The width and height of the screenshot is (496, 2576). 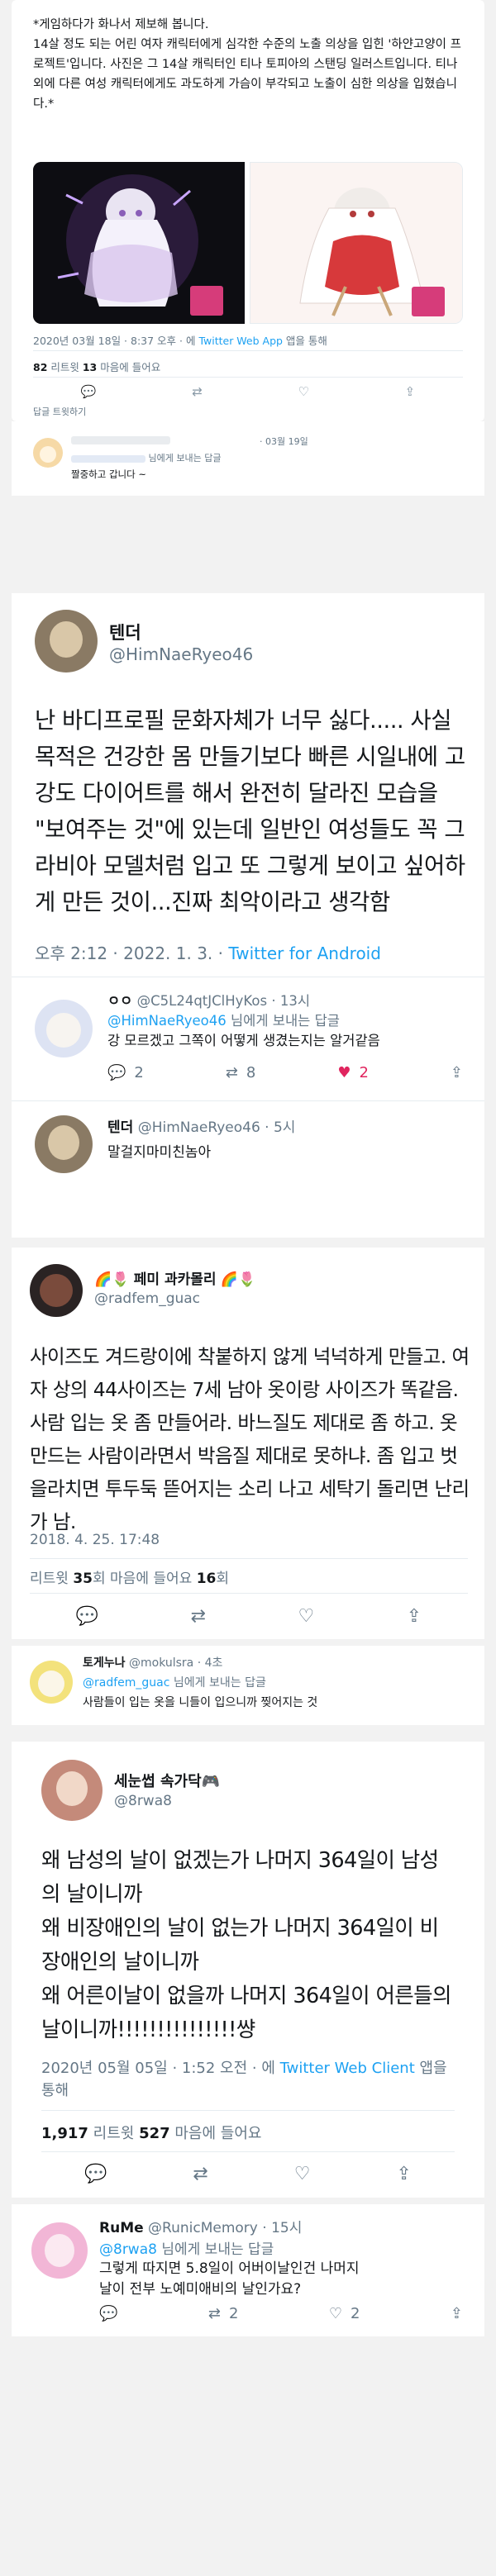 I want to click on reply-author-handle: @HimNaeRyeo46 · 5시, so click(x=217, y=1127).